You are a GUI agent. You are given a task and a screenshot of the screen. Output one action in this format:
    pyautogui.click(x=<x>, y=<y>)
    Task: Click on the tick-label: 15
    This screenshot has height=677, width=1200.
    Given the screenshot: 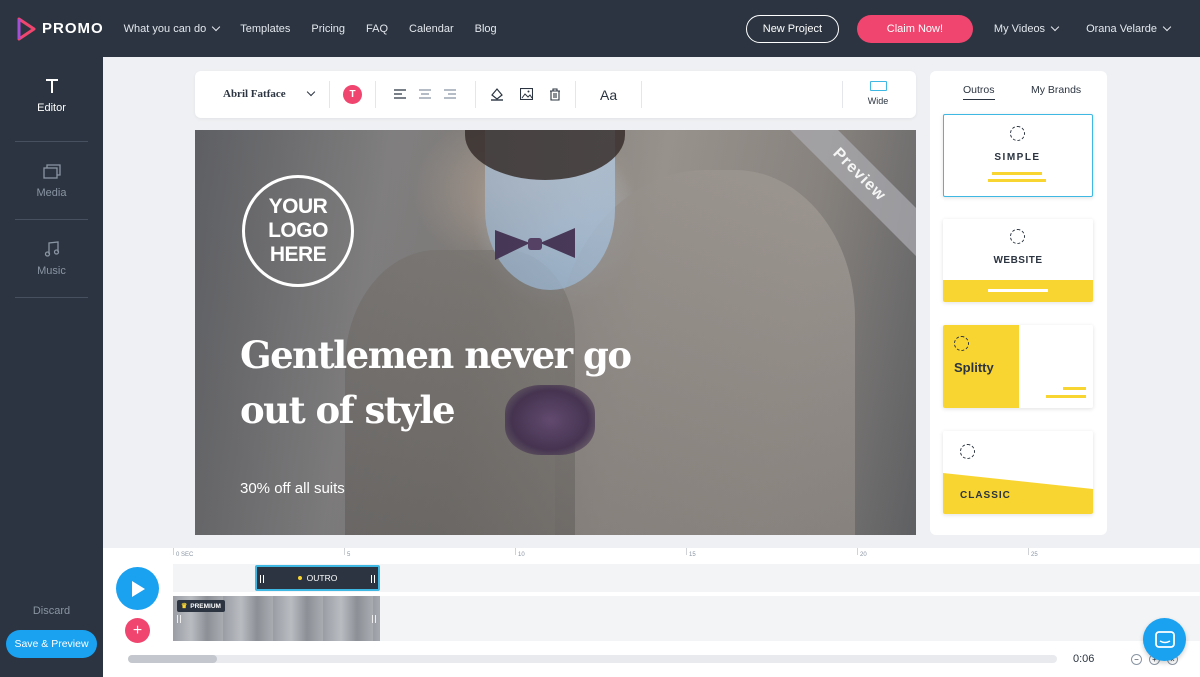 What is the action you would take?
    pyautogui.click(x=692, y=555)
    